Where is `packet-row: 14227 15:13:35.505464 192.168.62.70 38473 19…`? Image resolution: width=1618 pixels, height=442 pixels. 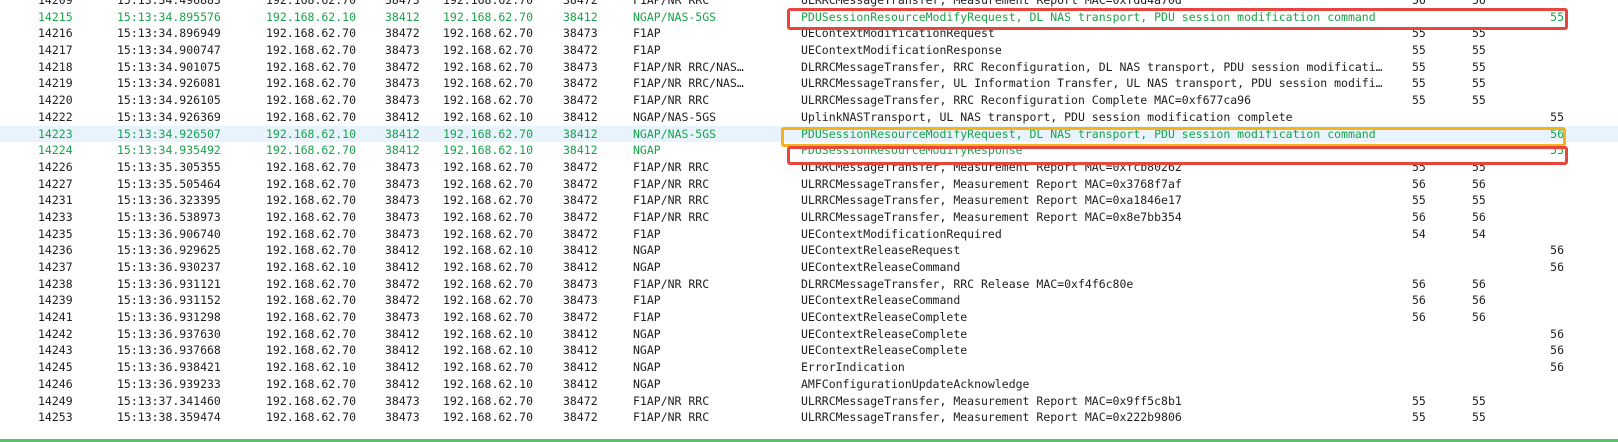
packet-row: 14227 15:13:35.505464 192.168.62.70 38473 19… is located at coordinates (809, 184).